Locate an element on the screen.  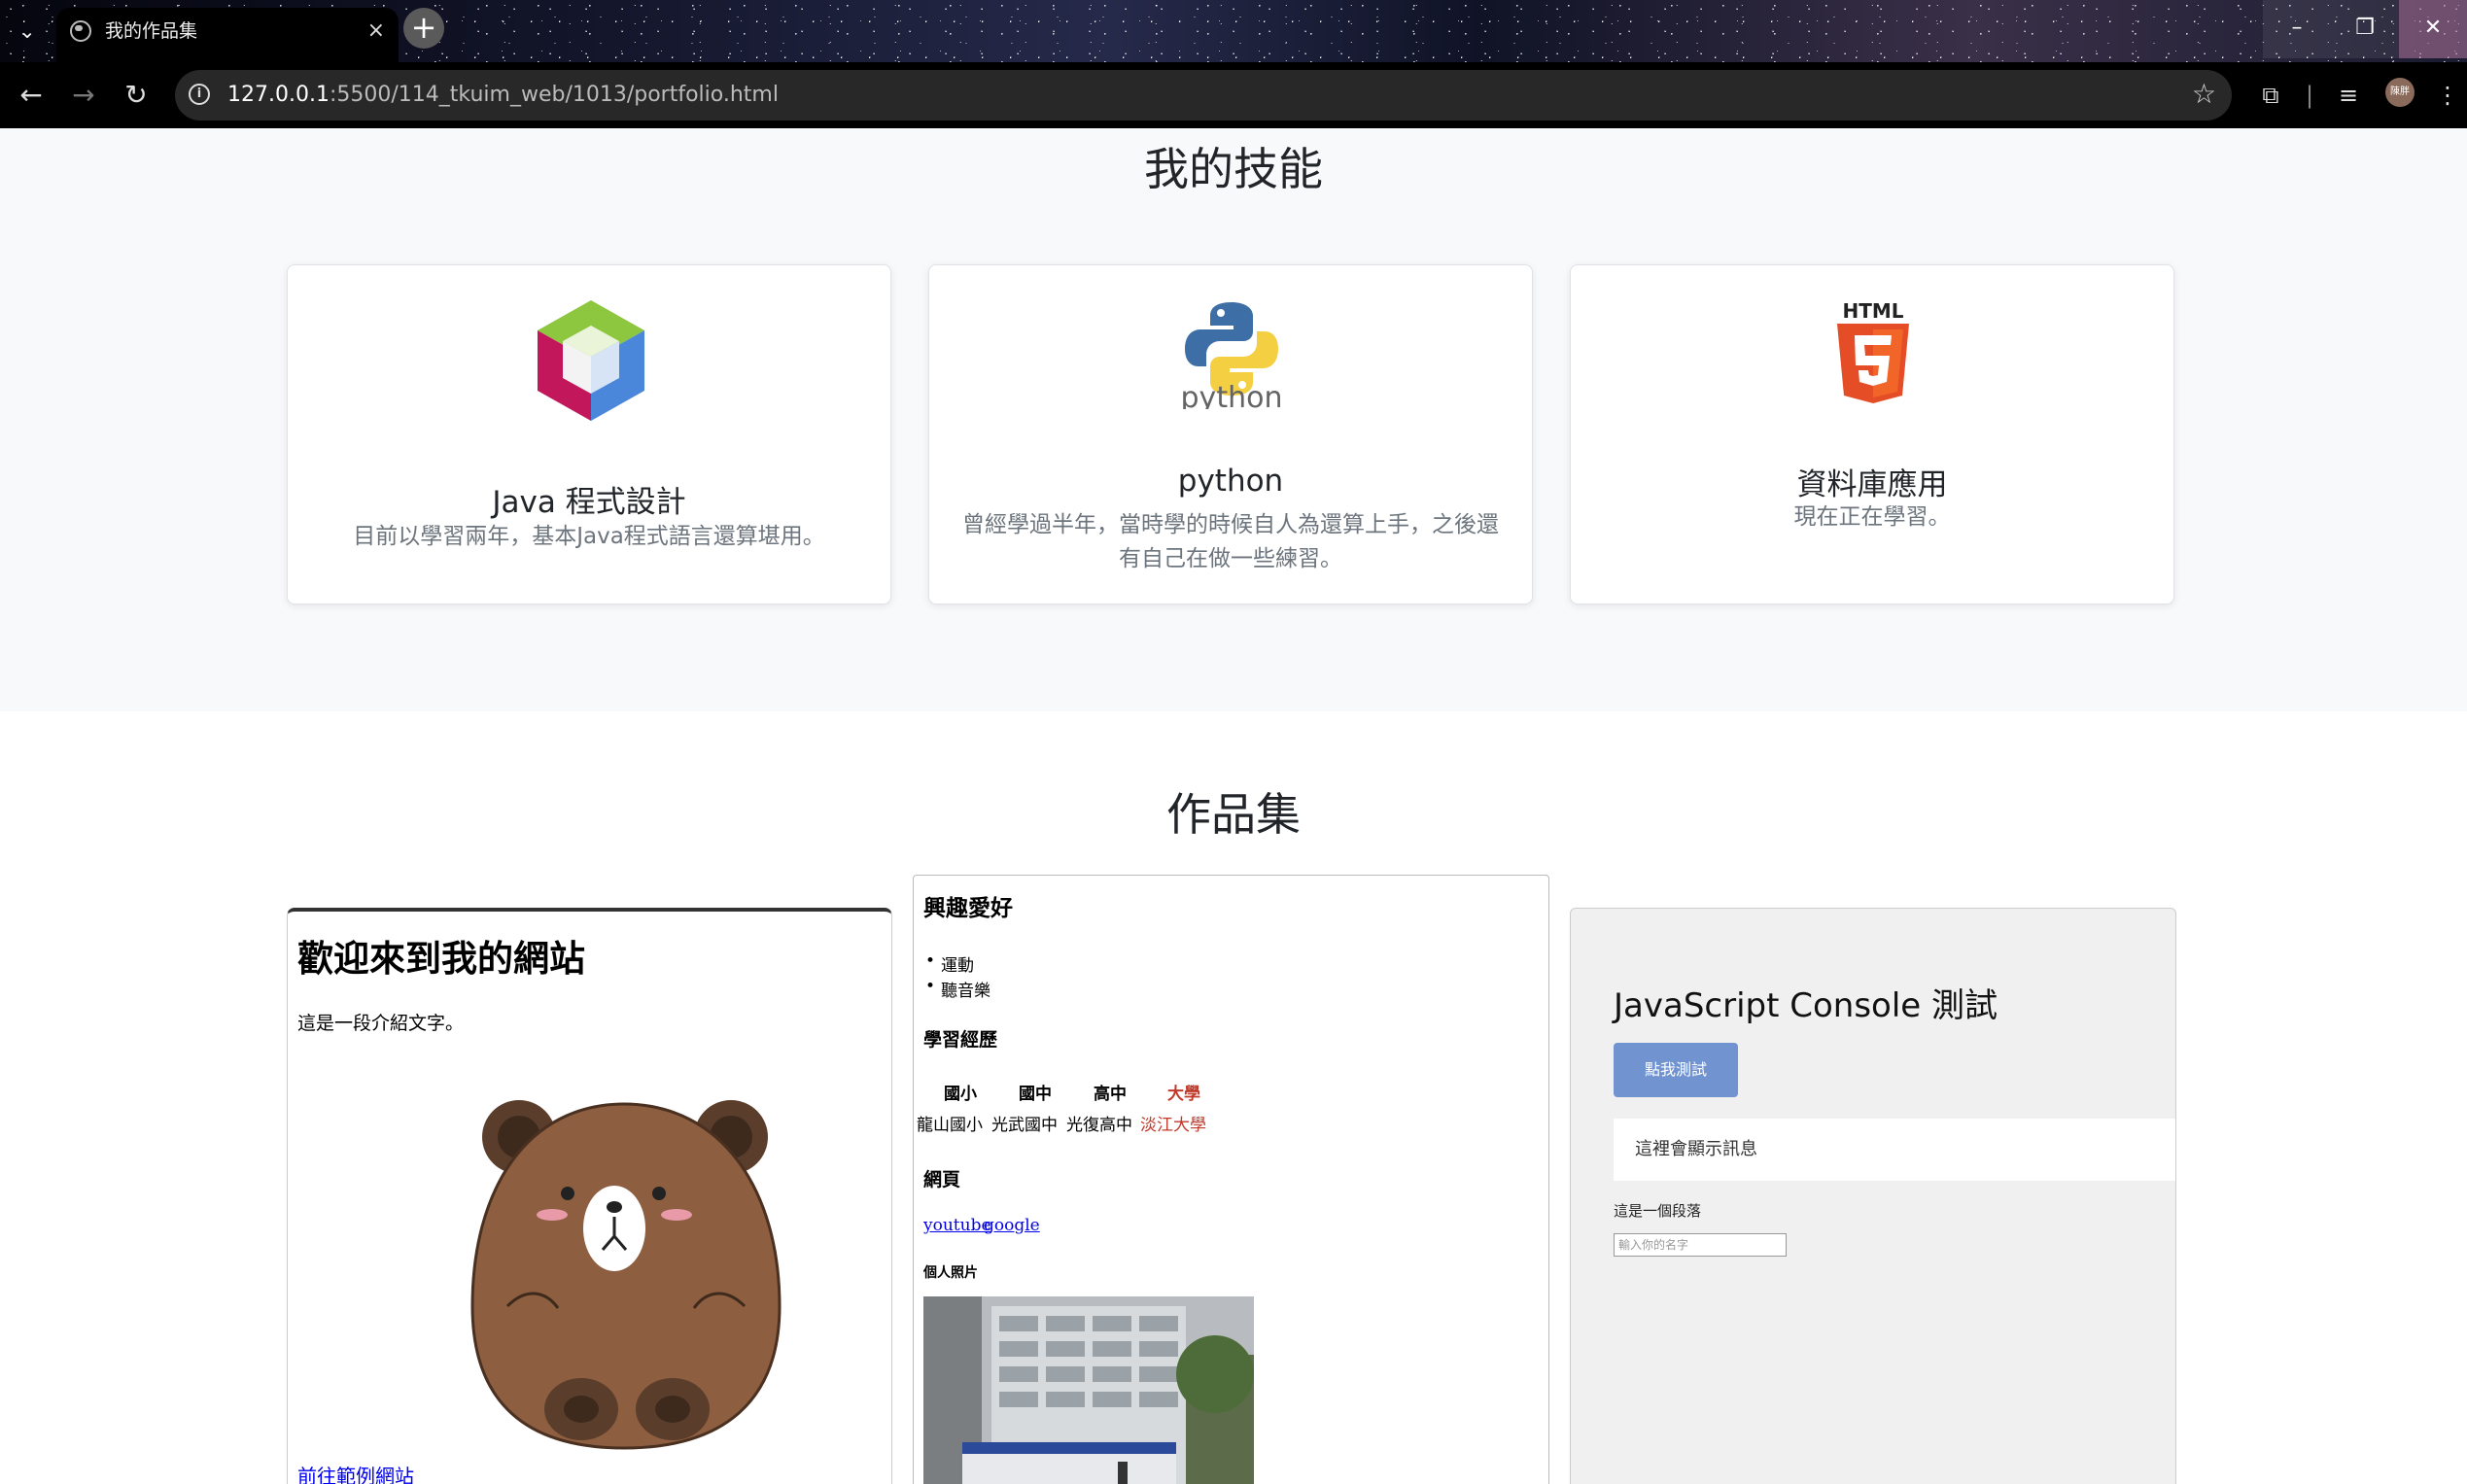
skill-description: 曾經學過半年，當時學的時候自人為還算上手，之後還有自己在做一些練習。 is located at coordinates (1230, 541).